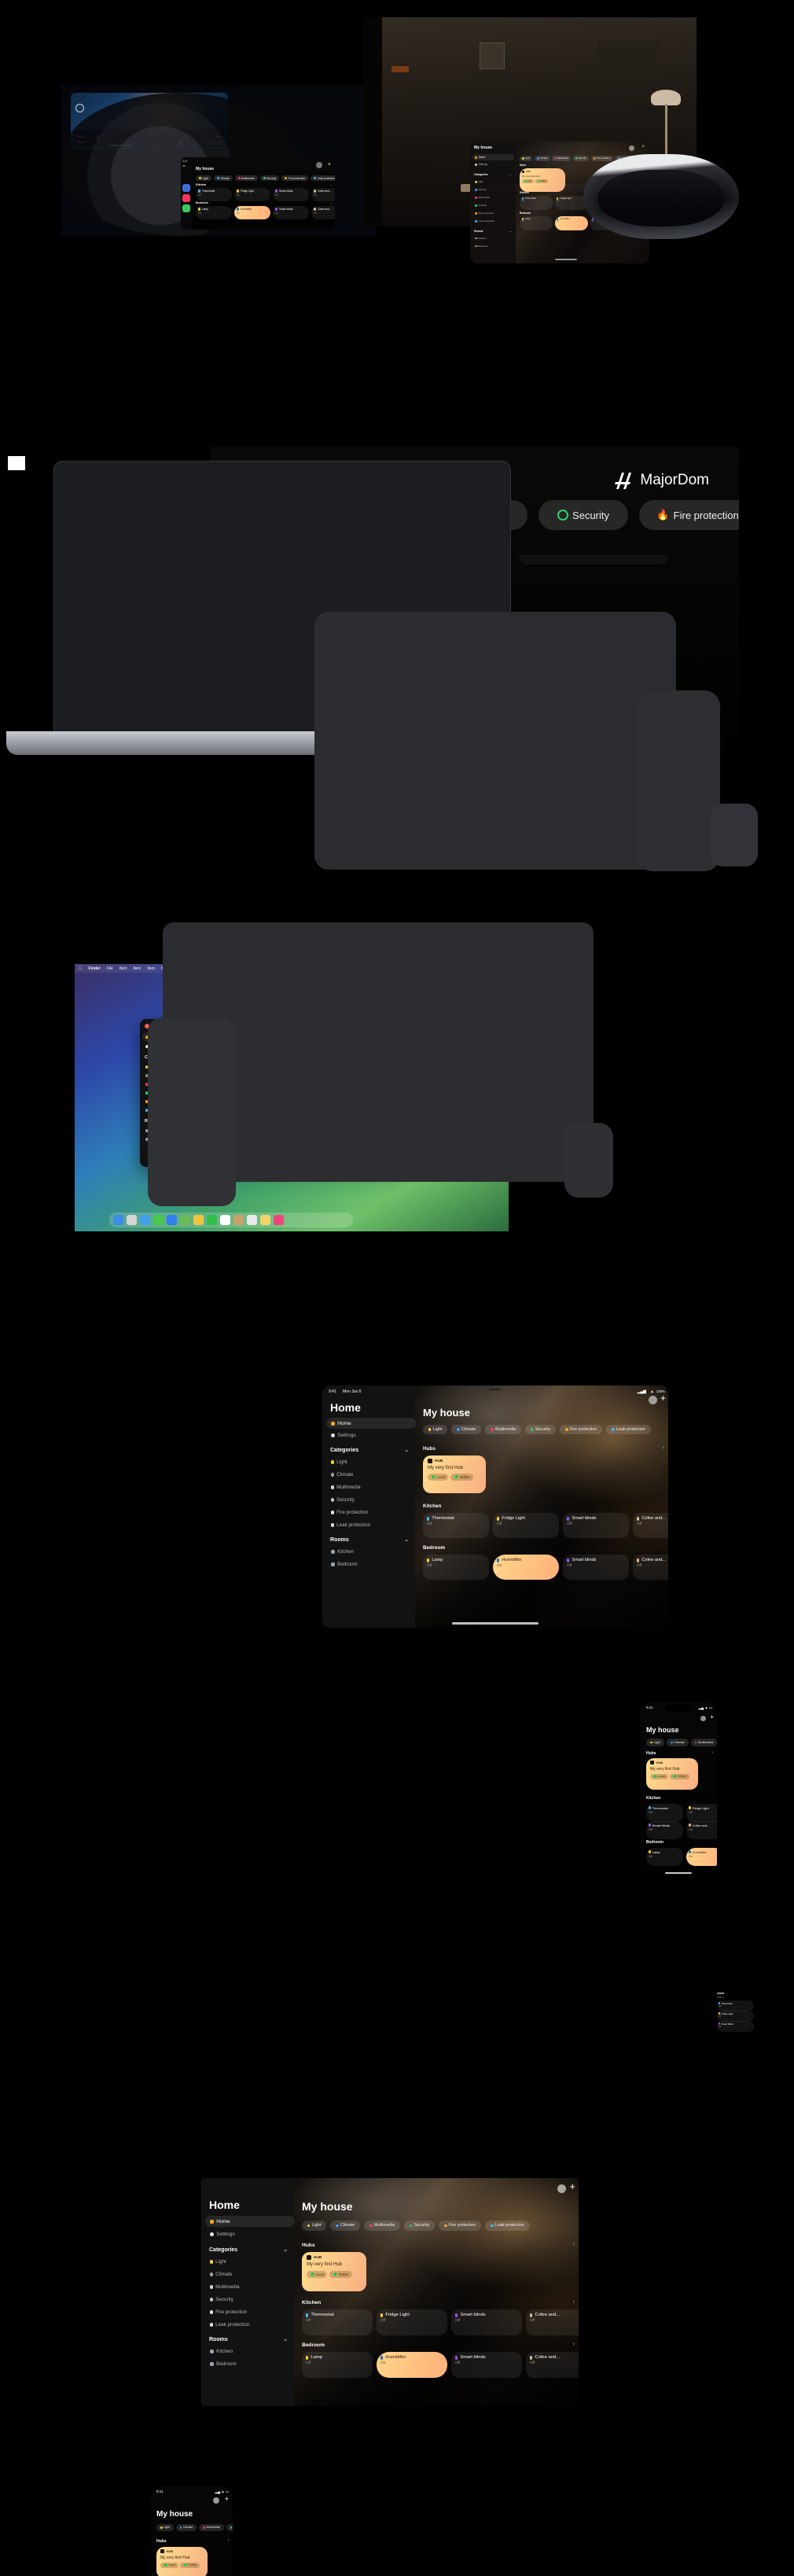 The height and width of the screenshot is (2576, 794). Describe the element at coordinates (455, 1474) in the screenshot. I see `ipad-hub-card: HUB My very first Hub ✓ Local ✓ Online` at that location.